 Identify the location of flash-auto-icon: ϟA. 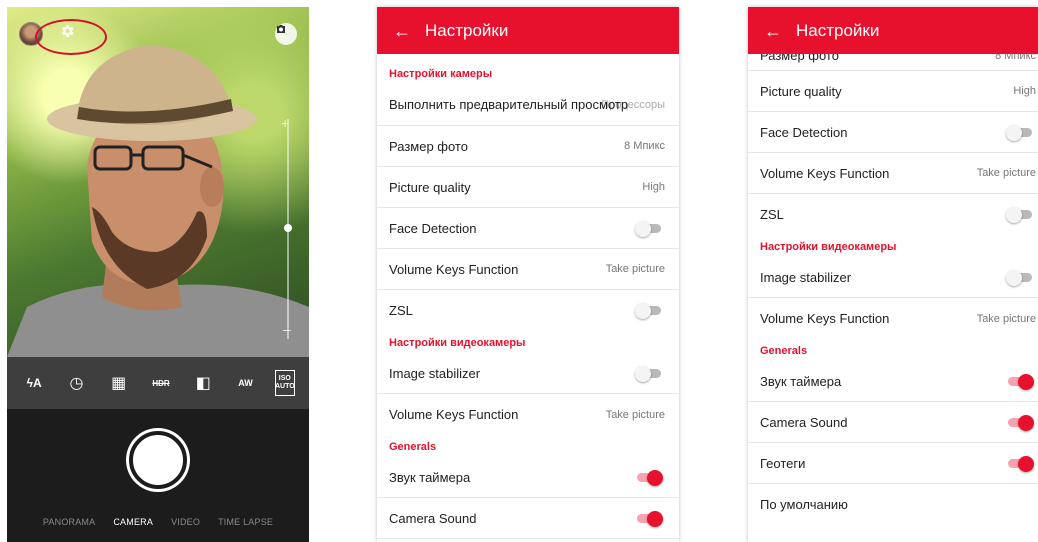
(34, 383).